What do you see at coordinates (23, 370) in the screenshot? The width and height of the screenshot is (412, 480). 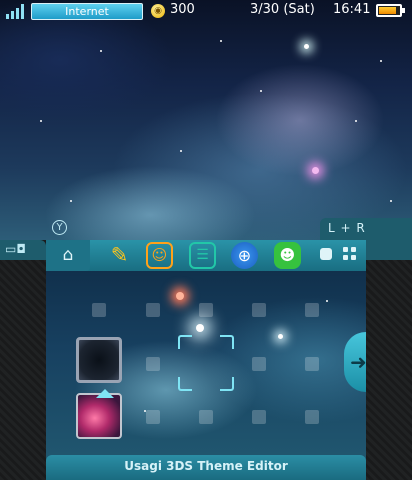 I see `left-frame` at bounding box center [23, 370].